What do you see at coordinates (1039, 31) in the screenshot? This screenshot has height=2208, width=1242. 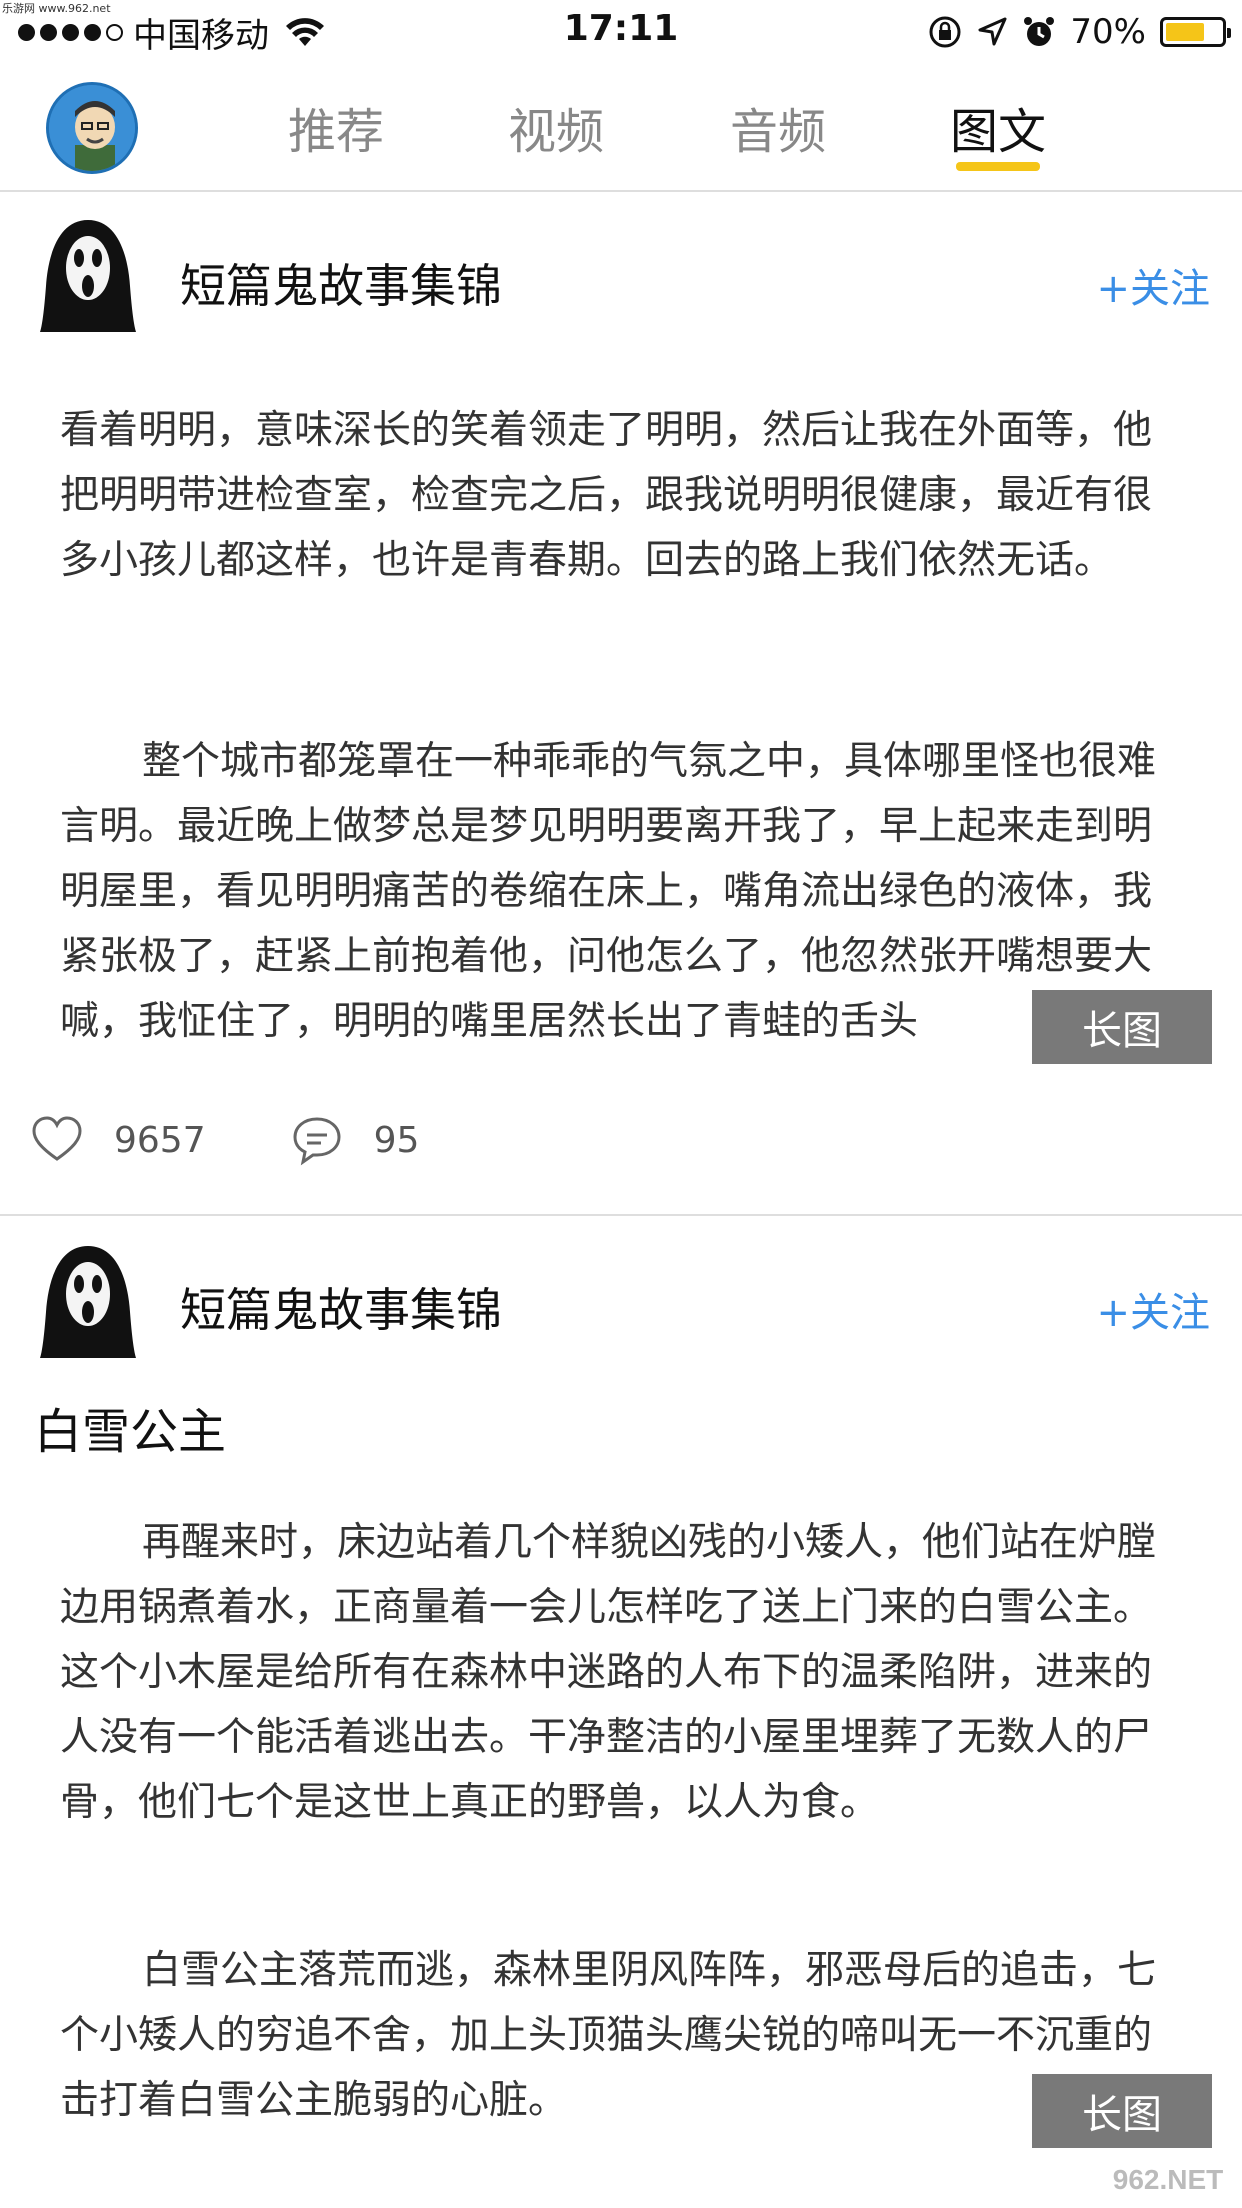 I see `alarm-icon` at bounding box center [1039, 31].